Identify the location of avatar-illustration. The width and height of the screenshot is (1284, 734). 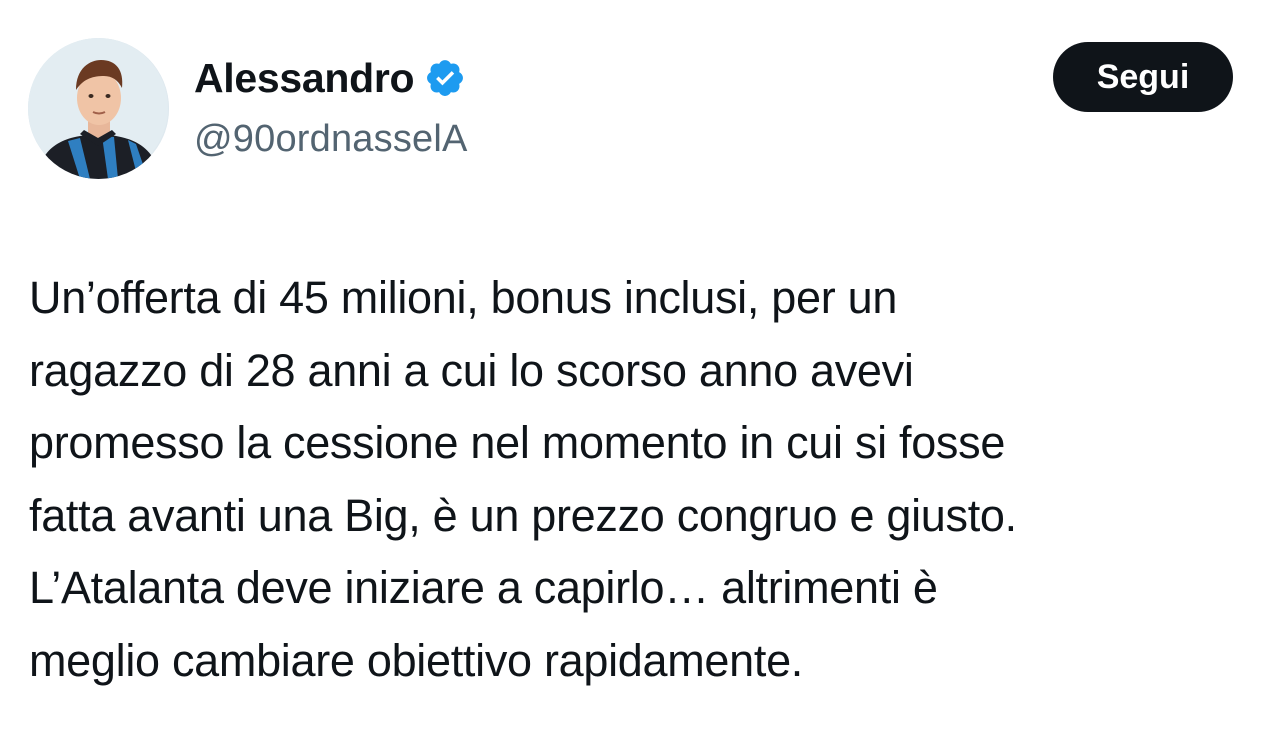
(98, 108).